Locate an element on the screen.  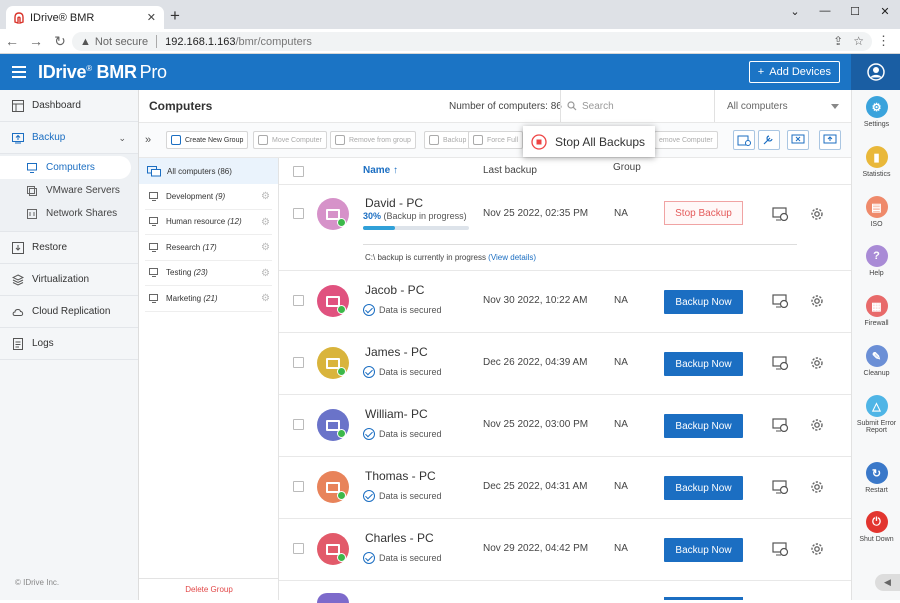
remove-from-group-button: Remove from group is located at coordinates (373, 140).